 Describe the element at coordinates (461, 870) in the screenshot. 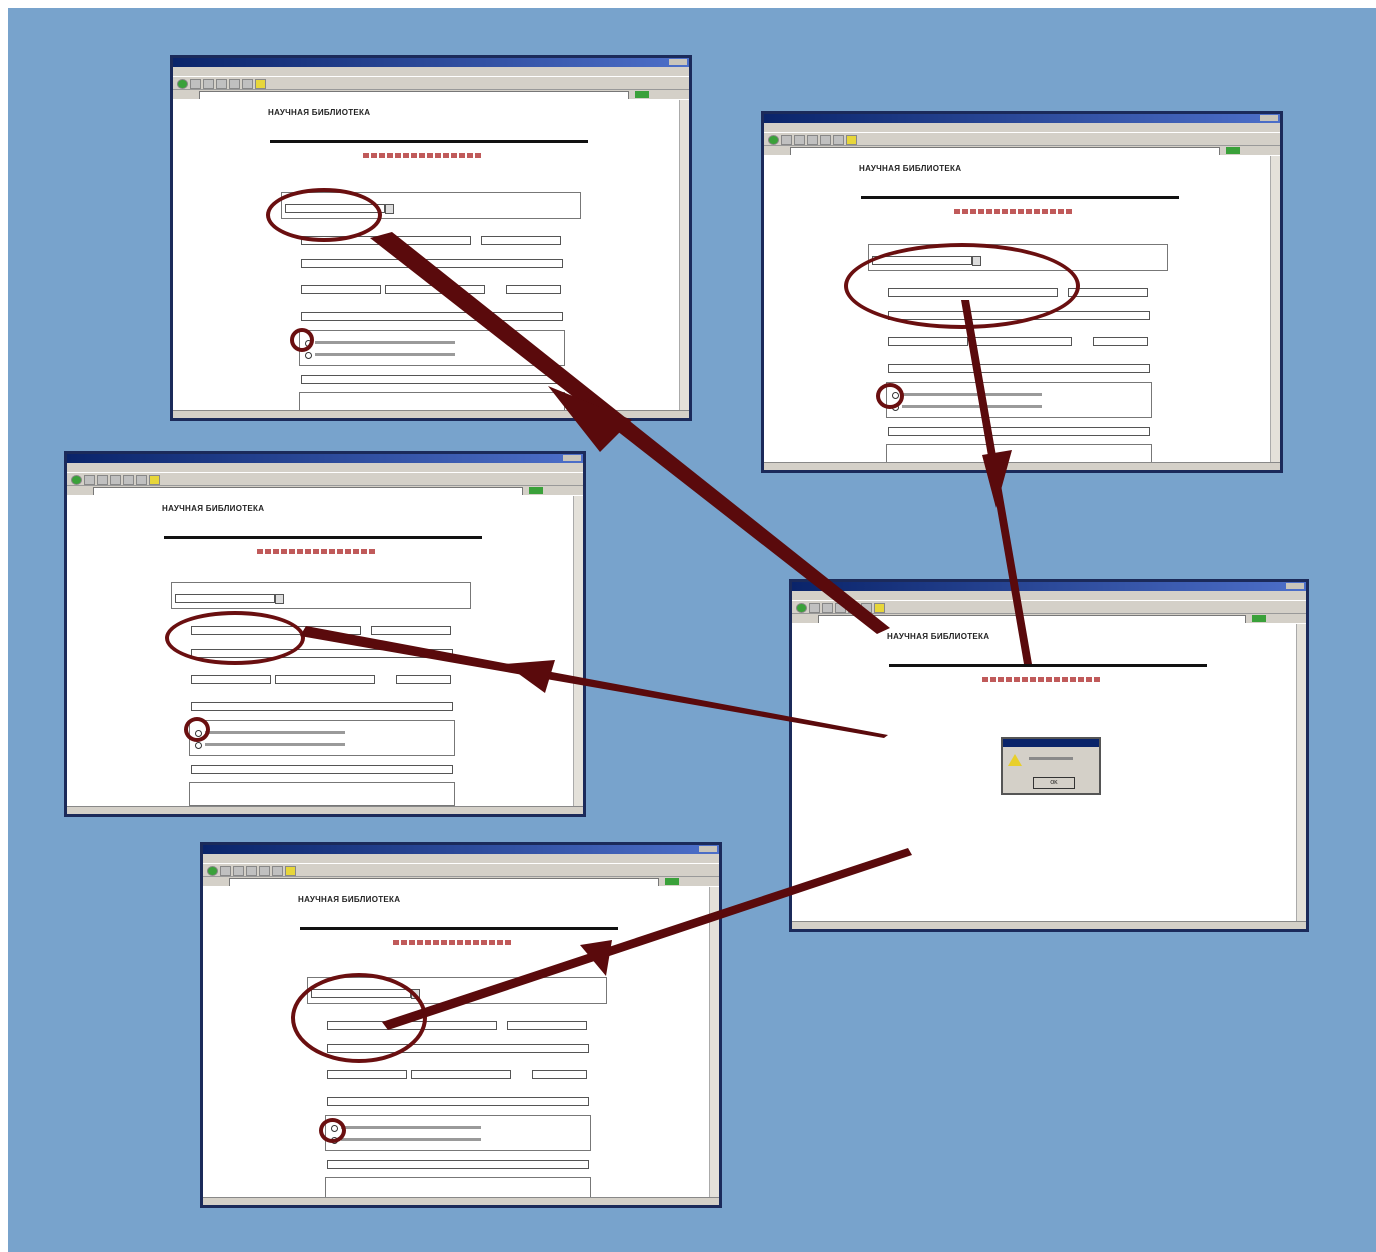

I see `browser-toolbar` at that location.